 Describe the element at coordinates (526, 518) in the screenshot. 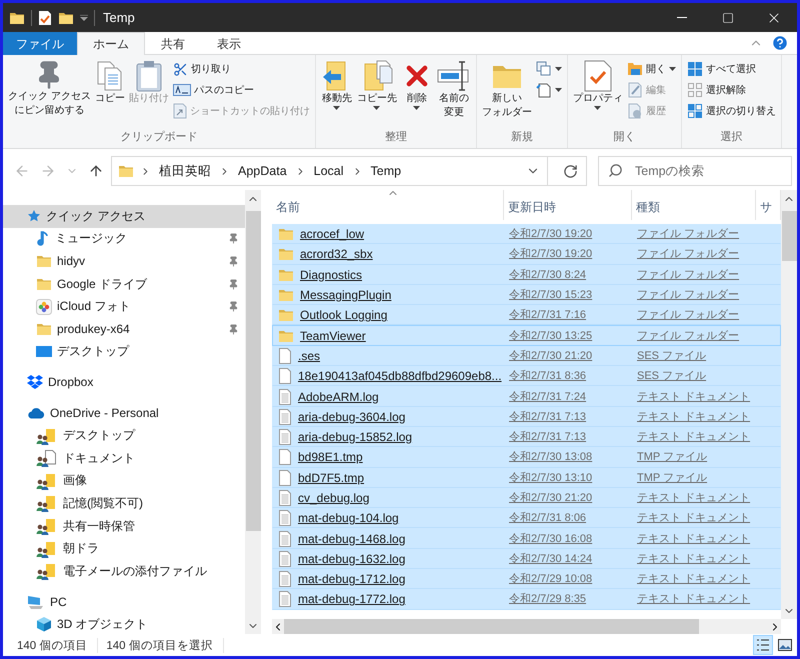

I see `file-row: mat-debug-104.log 令和2/7/31 8:06 テキスト ドキュメント` at that location.